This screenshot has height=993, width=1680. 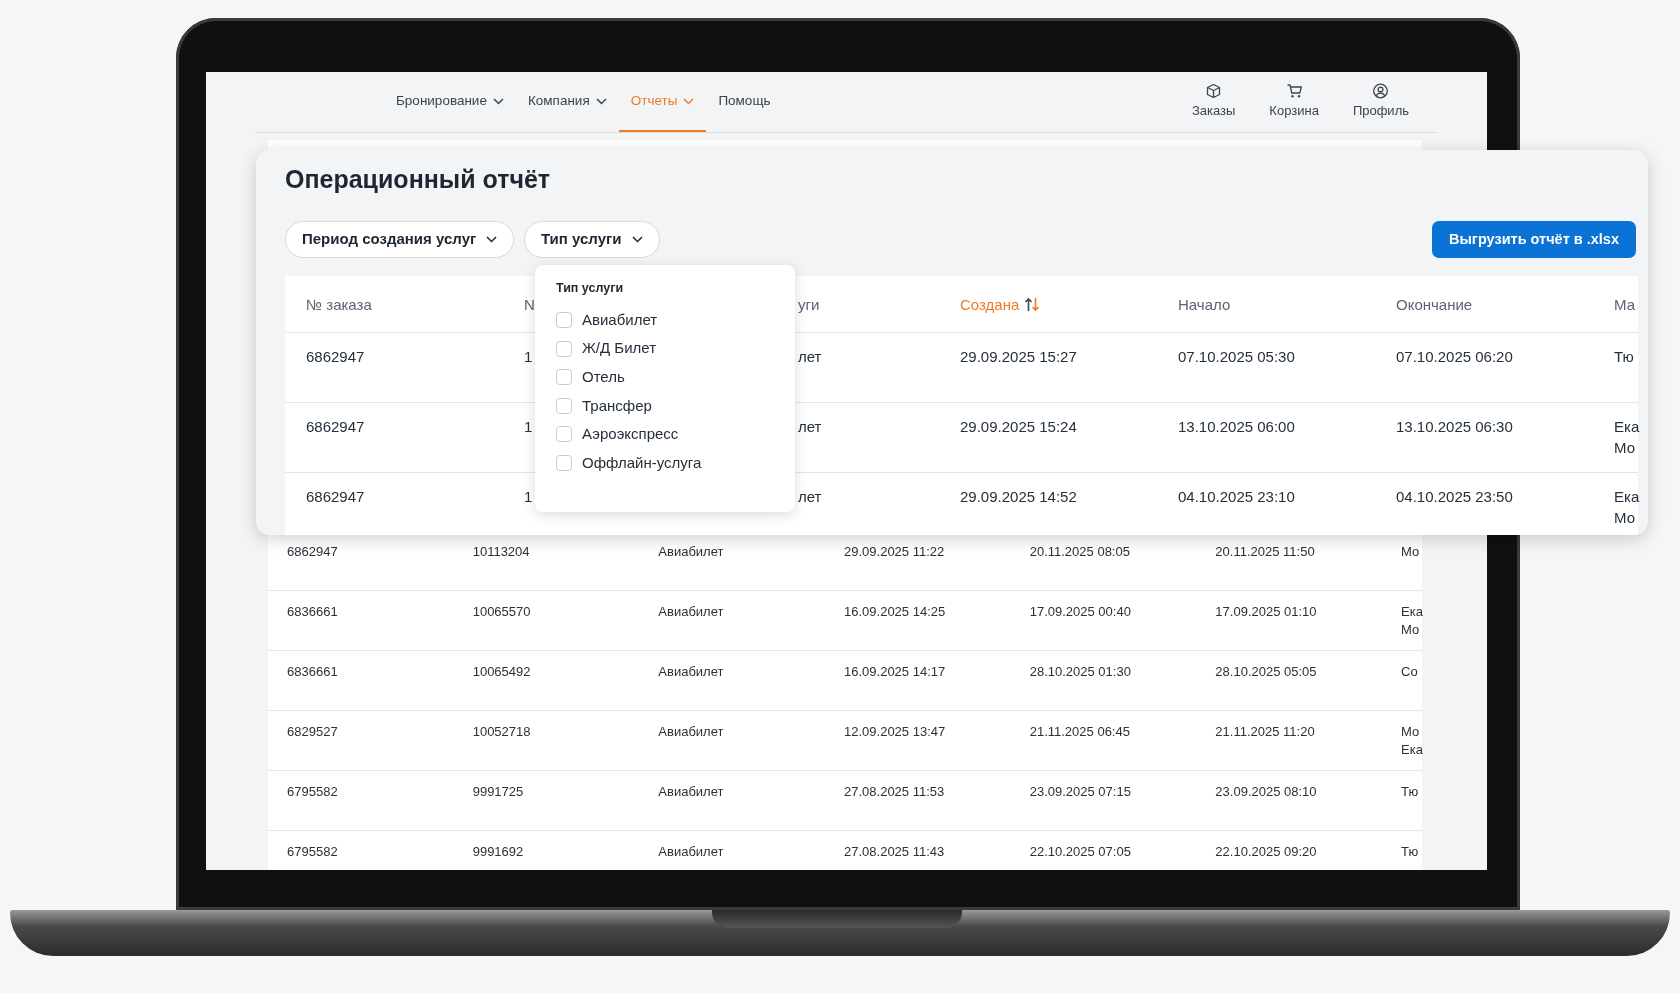 I want to click on table-cell: Мо, so click(x=1410, y=551).